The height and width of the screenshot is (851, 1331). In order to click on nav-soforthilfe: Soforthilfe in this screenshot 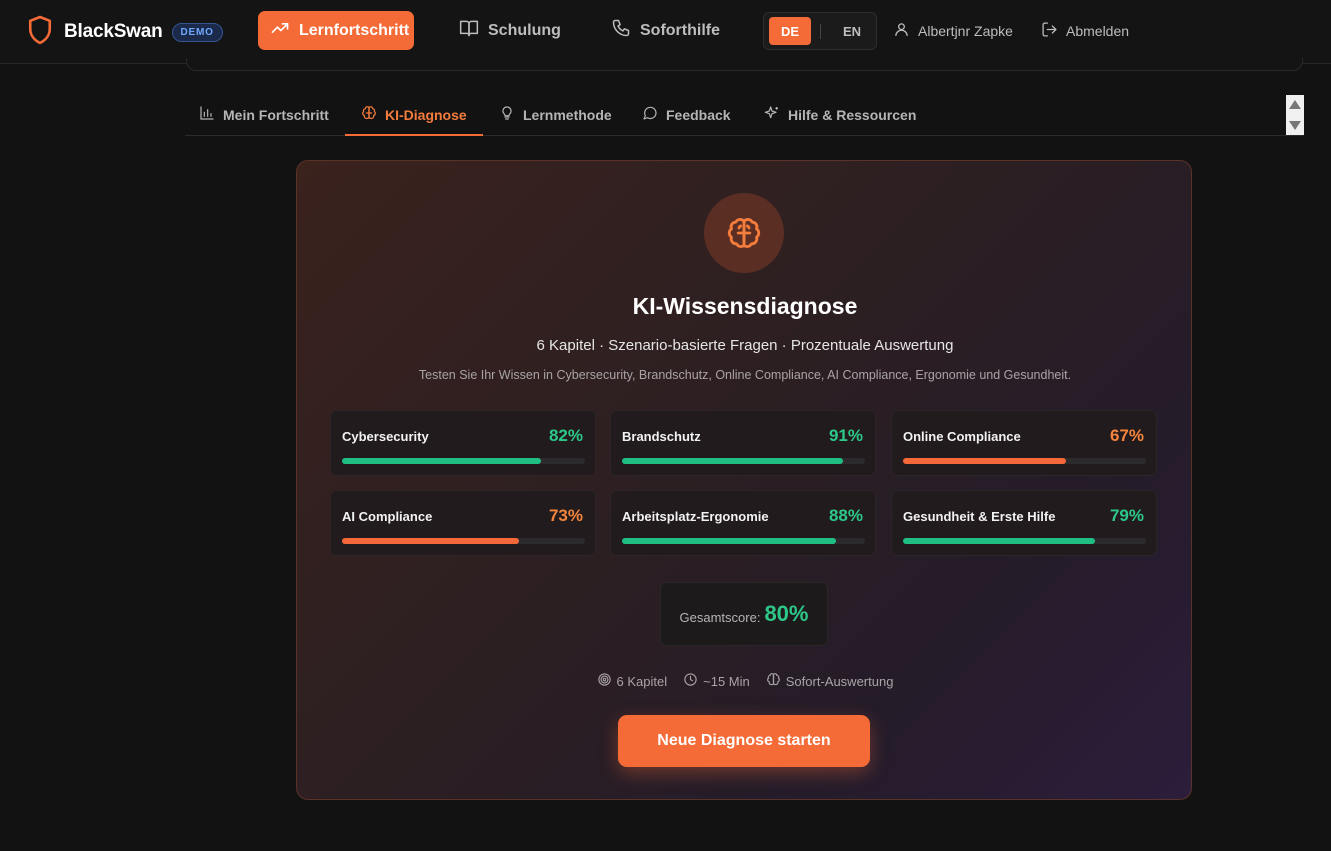, I will do `click(665, 30)`.